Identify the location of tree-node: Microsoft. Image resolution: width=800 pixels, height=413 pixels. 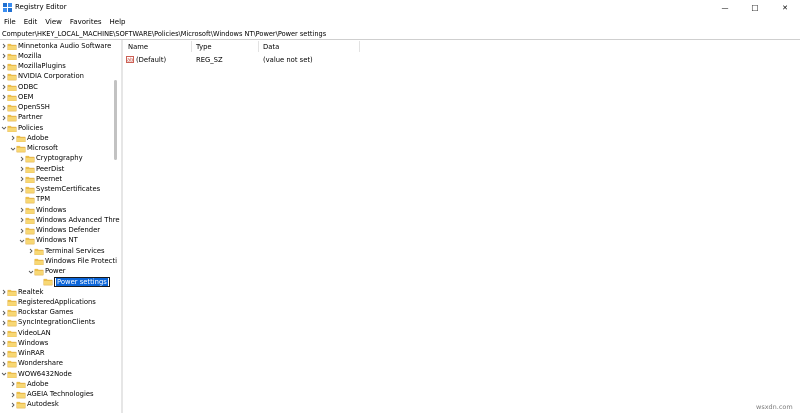
(60, 149).